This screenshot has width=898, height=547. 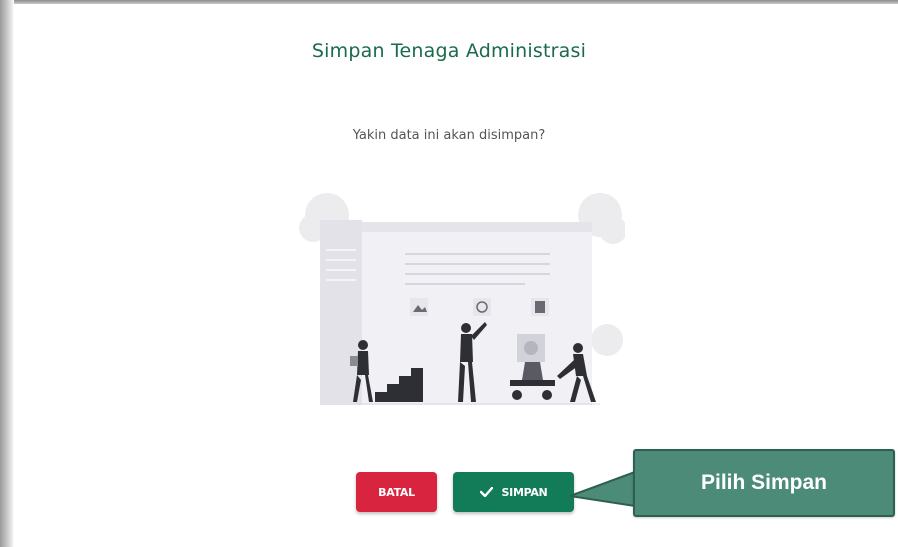 What do you see at coordinates (396, 492) in the screenshot?
I see `cancel-button: BATAL` at bounding box center [396, 492].